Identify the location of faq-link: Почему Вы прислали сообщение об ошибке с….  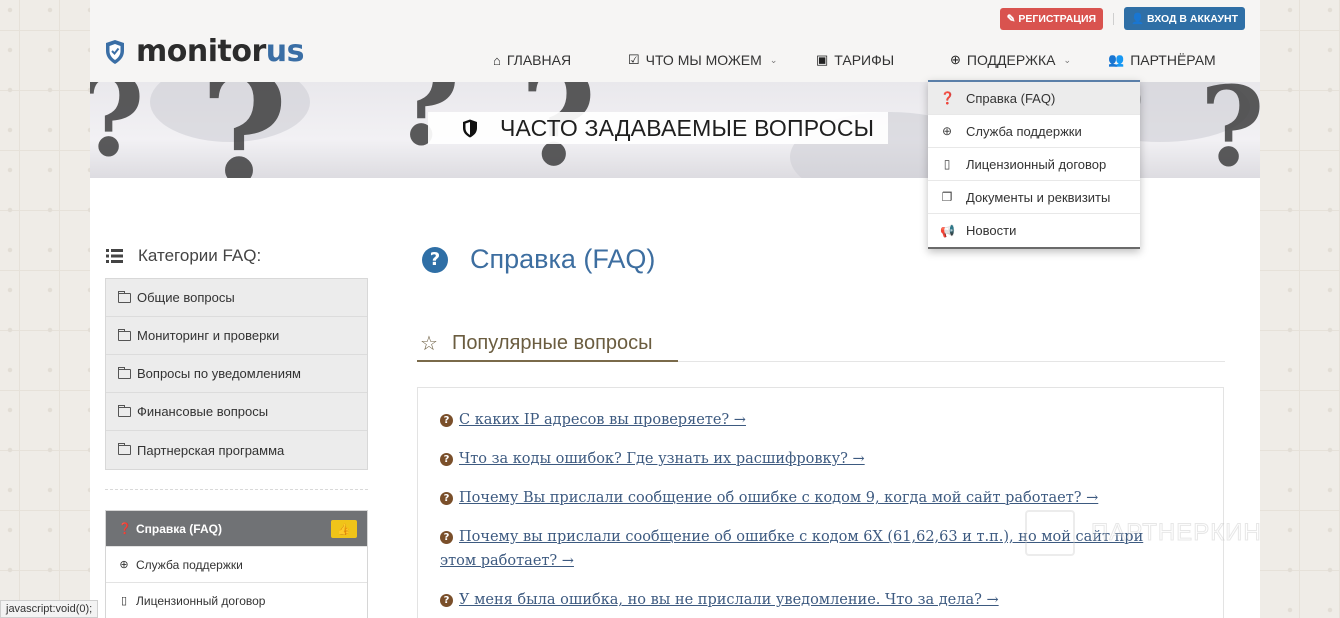
(778, 498).